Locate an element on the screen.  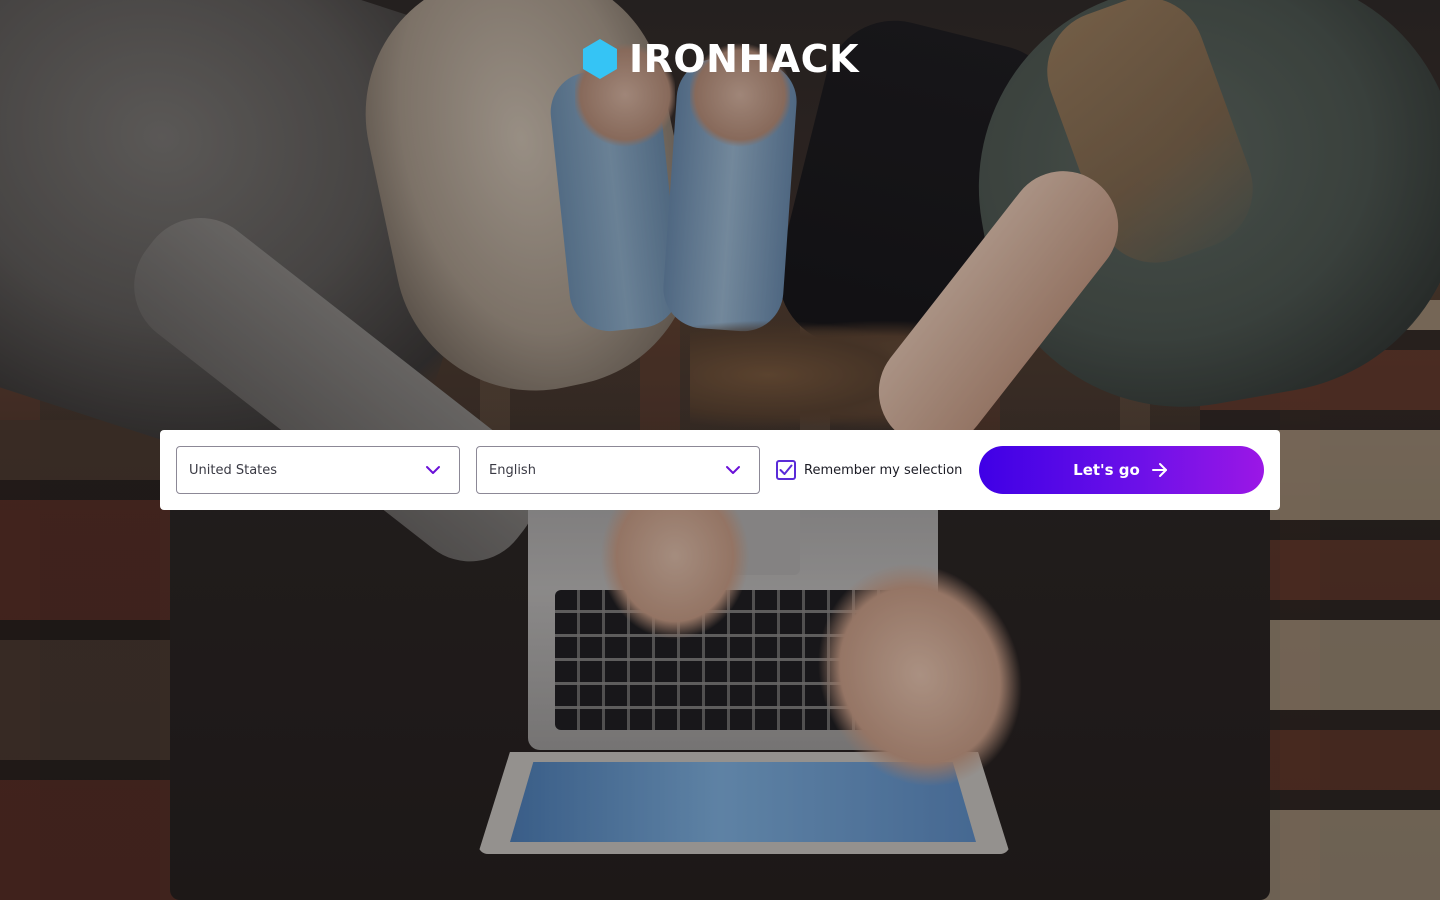
country-select: United States is located at coordinates (318, 470).